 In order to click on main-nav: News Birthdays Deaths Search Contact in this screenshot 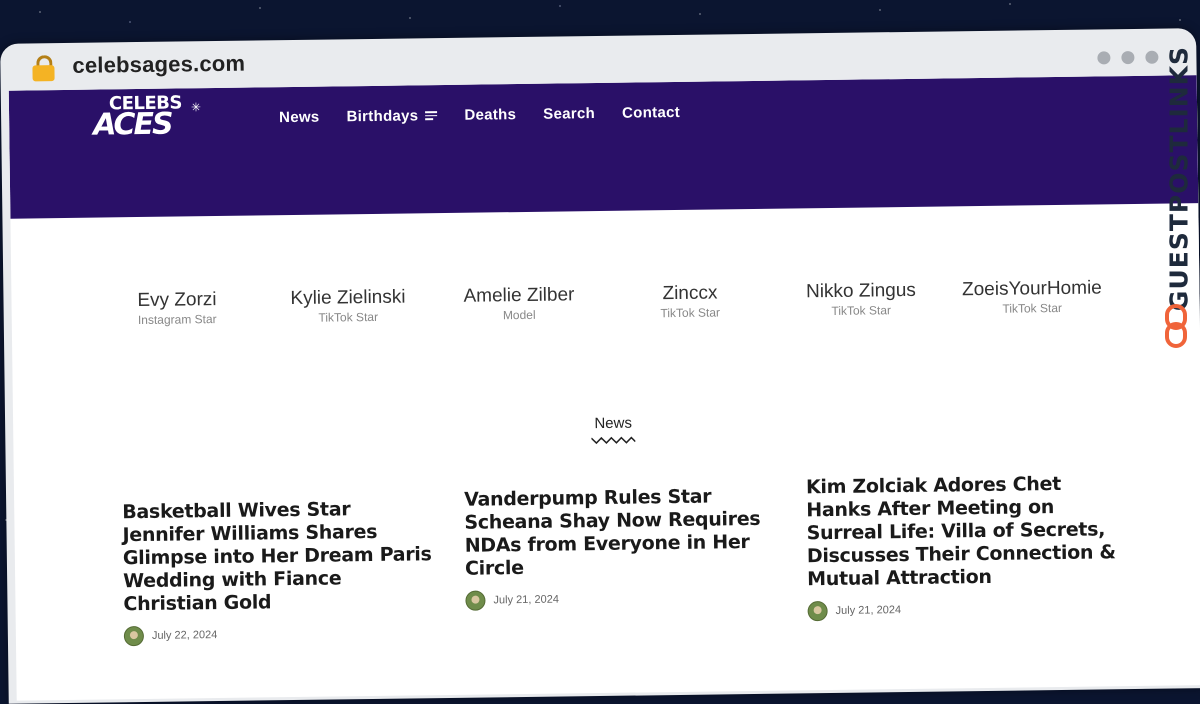, I will do `click(479, 115)`.